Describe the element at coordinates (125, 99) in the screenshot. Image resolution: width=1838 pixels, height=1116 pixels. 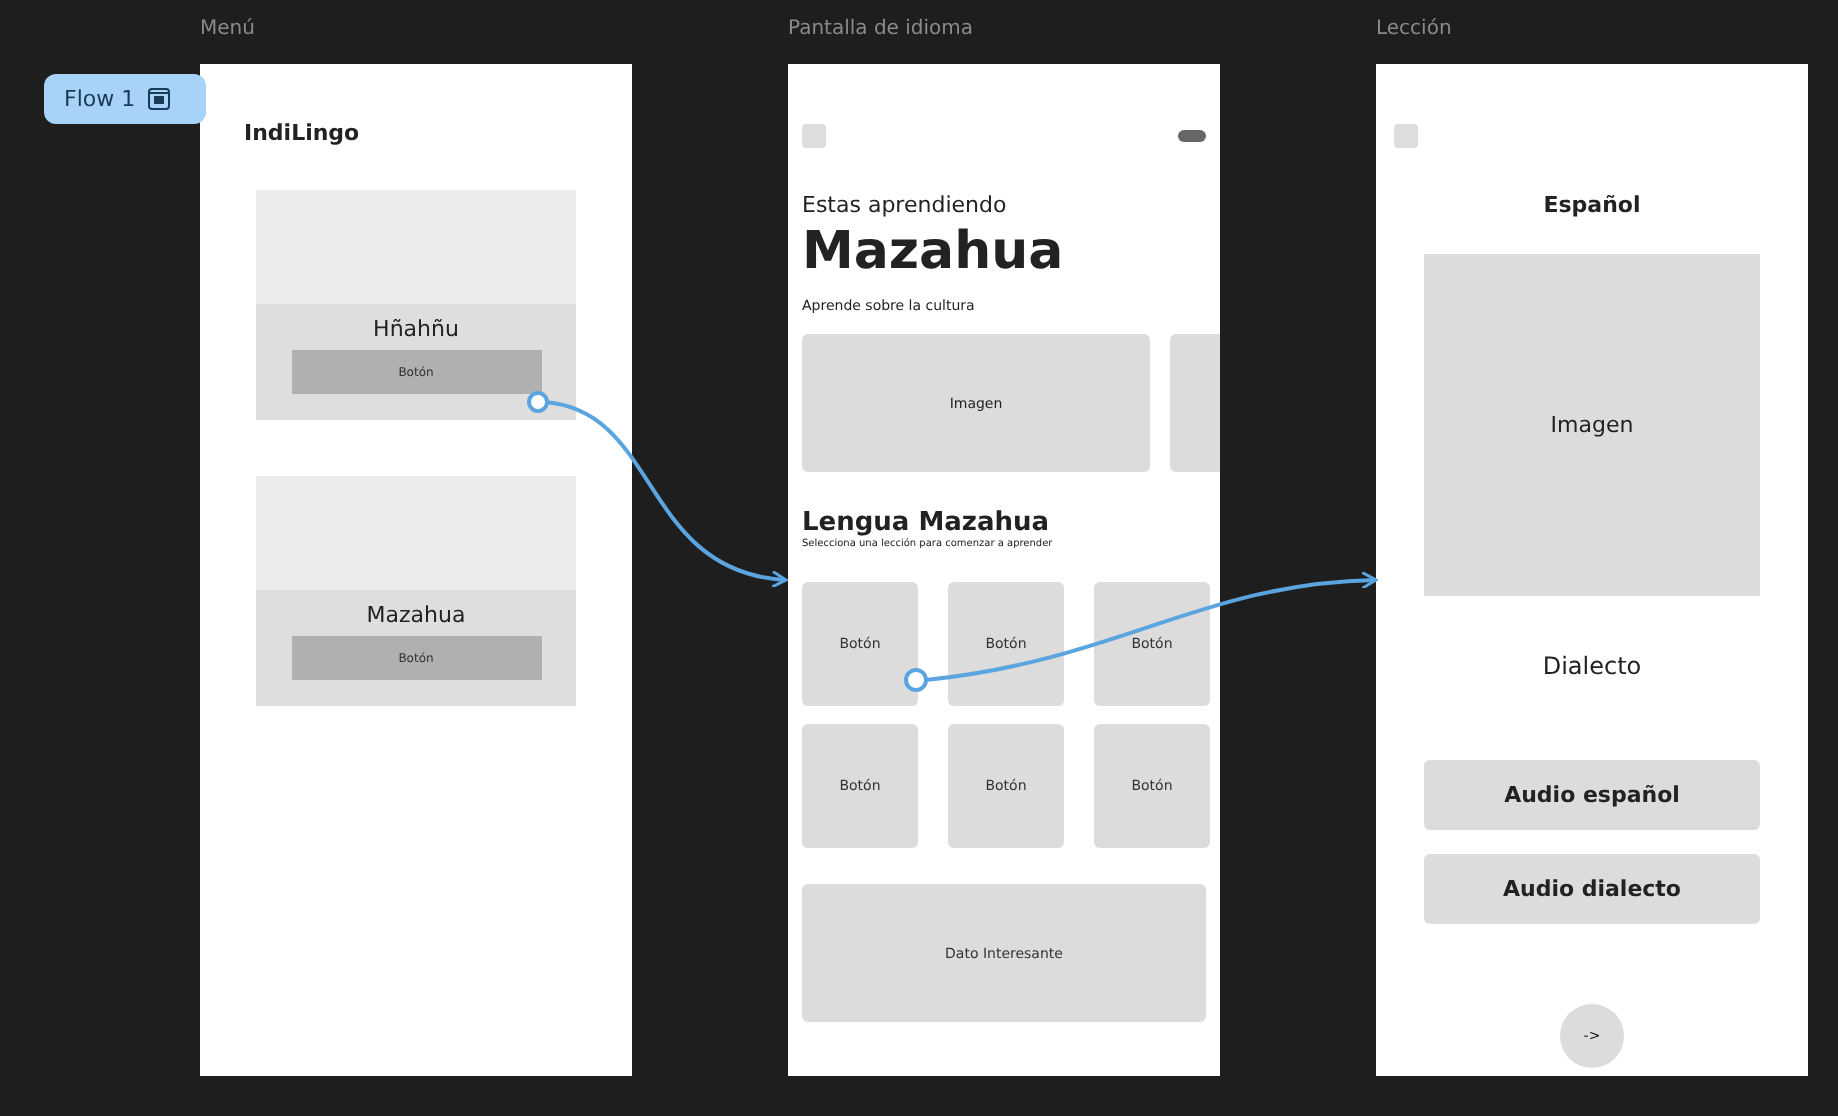
I see `flow-badge: Flow 1` at that location.